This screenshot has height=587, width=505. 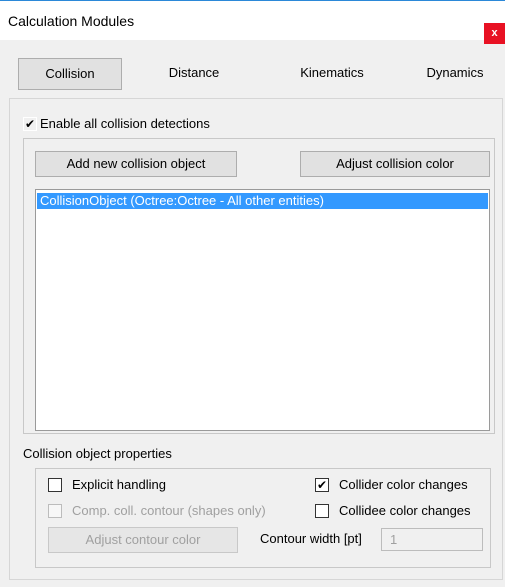 I want to click on collider-color-changes-checkbox: ✔, so click(x=322, y=485).